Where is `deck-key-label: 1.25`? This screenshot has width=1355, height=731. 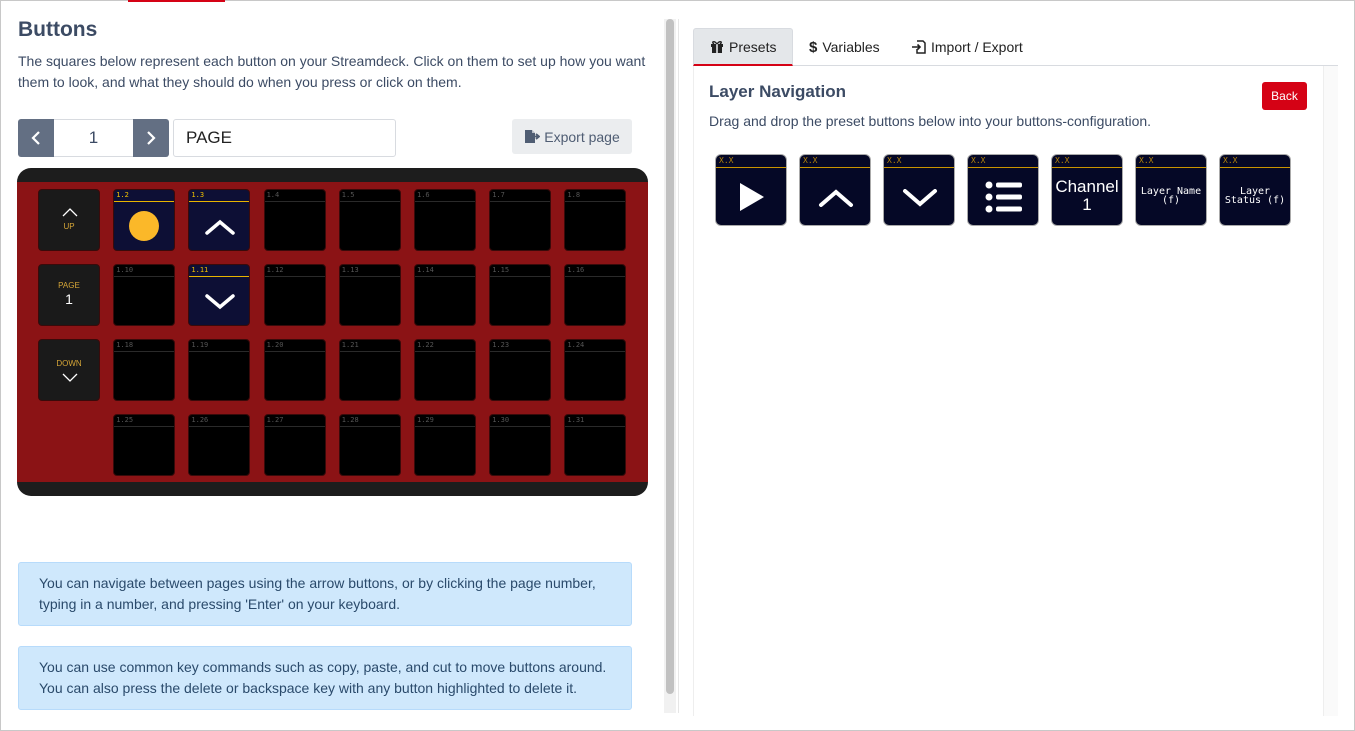
deck-key-label: 1.25 is located at coordinates (125, 420).